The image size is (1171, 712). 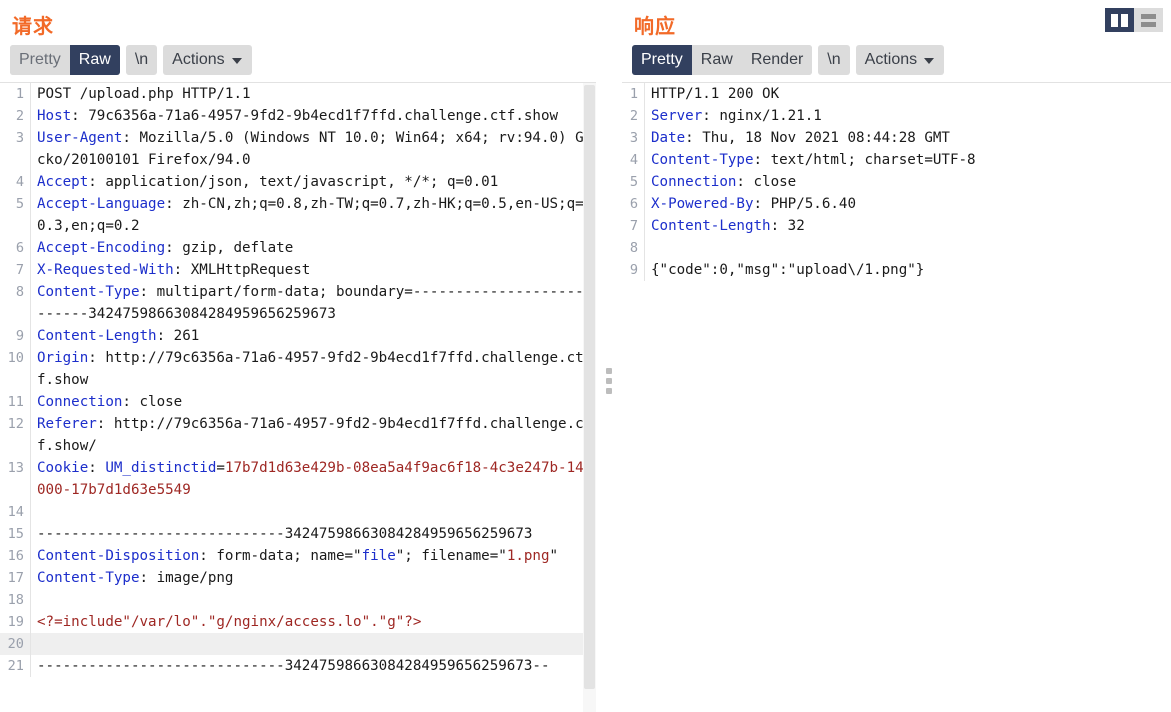 I want to click on code-line: 14, so click(x=298, y=512).